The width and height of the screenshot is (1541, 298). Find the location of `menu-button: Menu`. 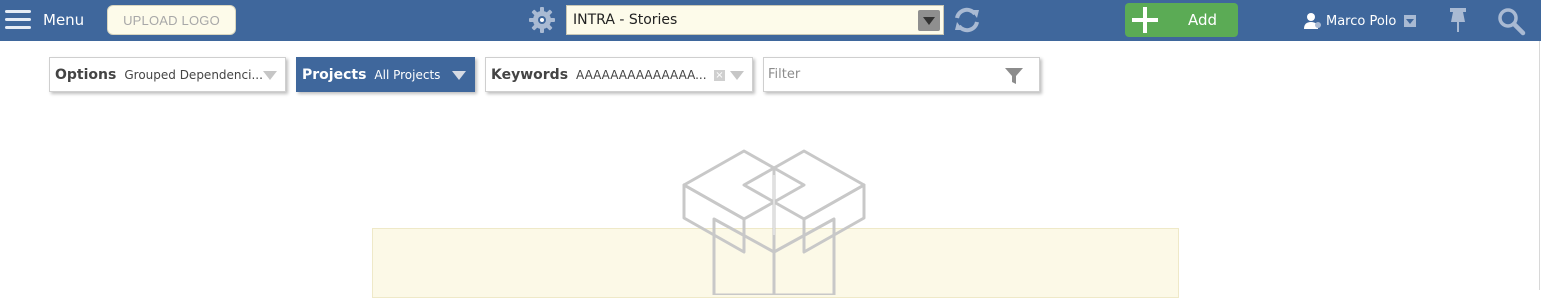

menu-button: Menu is located at coordinates (44, 20).